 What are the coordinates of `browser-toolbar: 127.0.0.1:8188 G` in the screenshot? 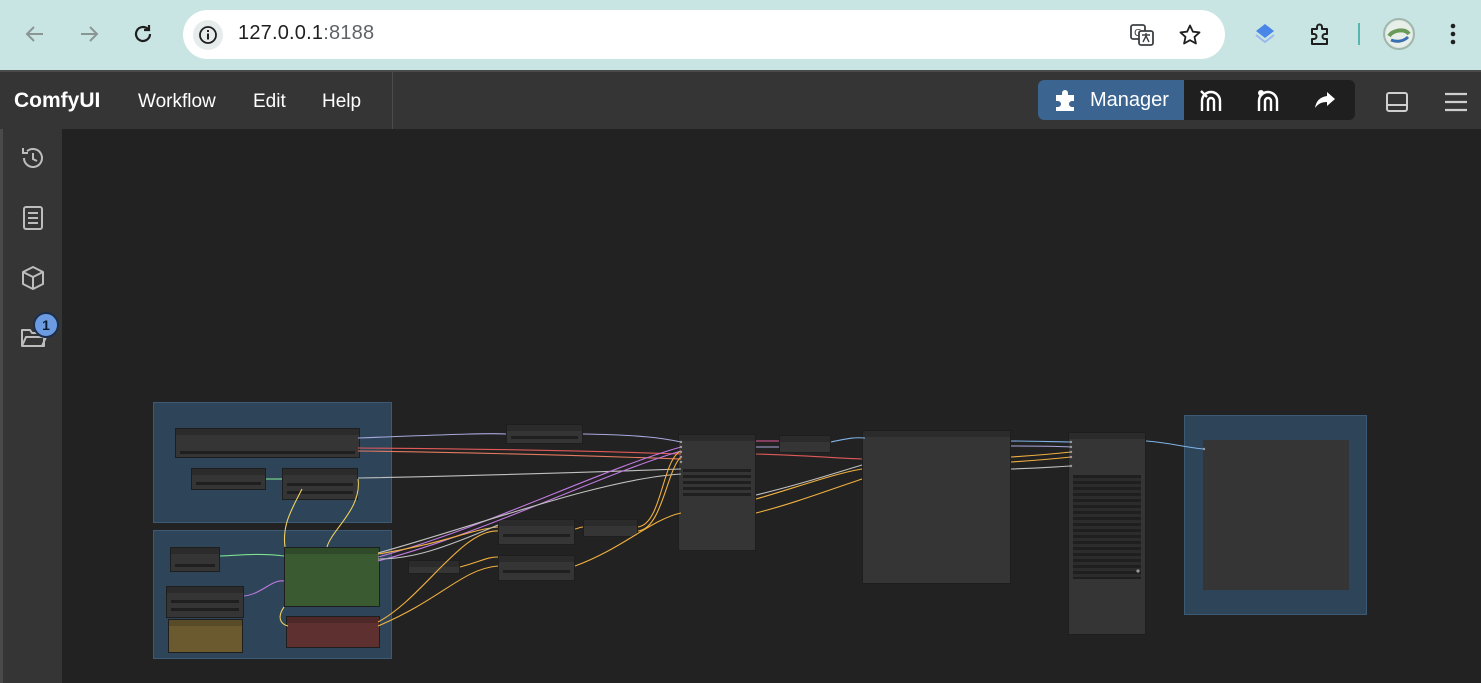 It's located at (740, 35).